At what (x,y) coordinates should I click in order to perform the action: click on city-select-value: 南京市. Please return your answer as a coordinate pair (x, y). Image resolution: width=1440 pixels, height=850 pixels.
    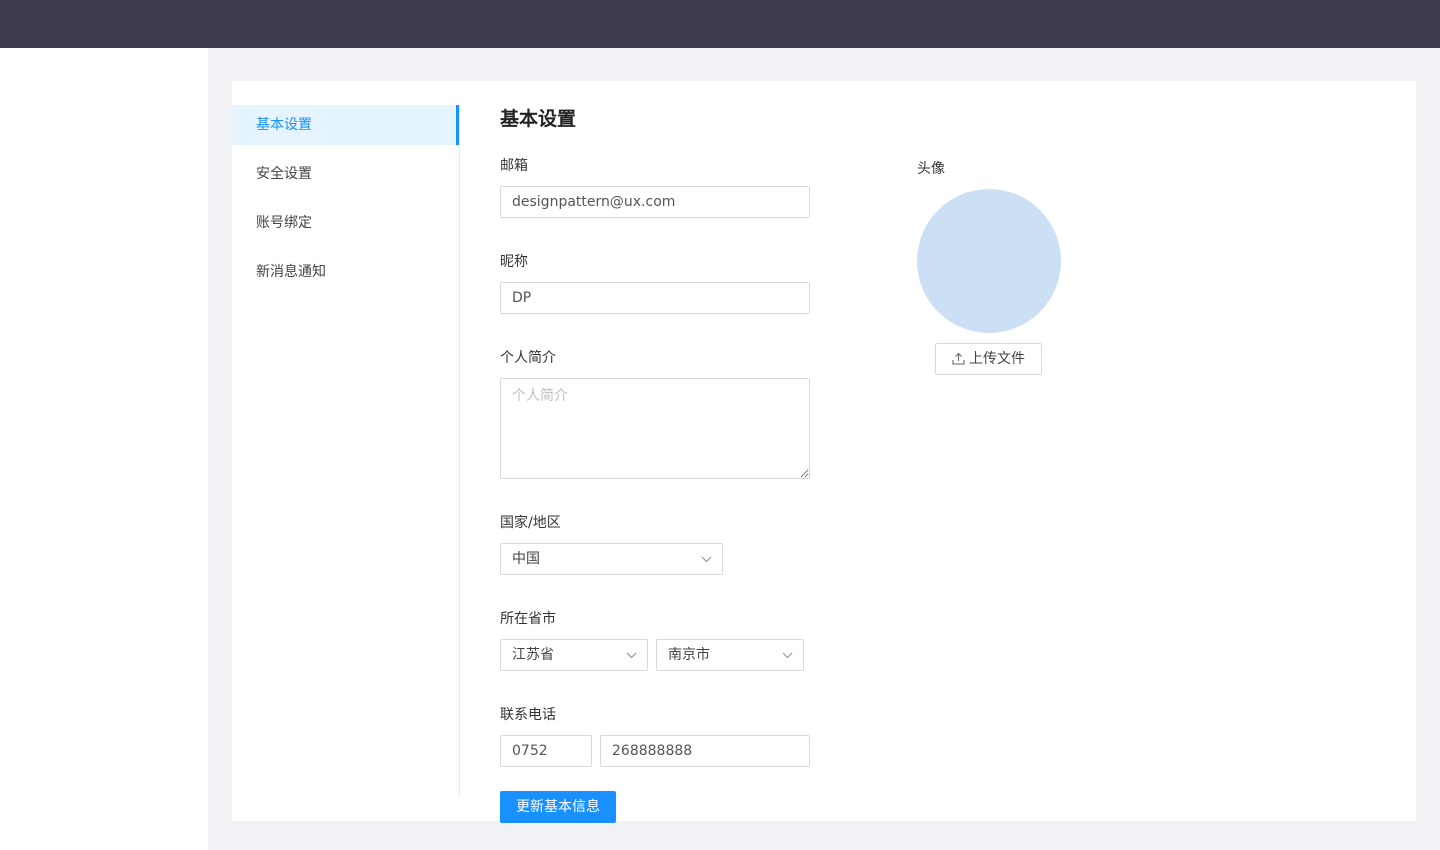
    Looking at the image, I should click on (689, 655).